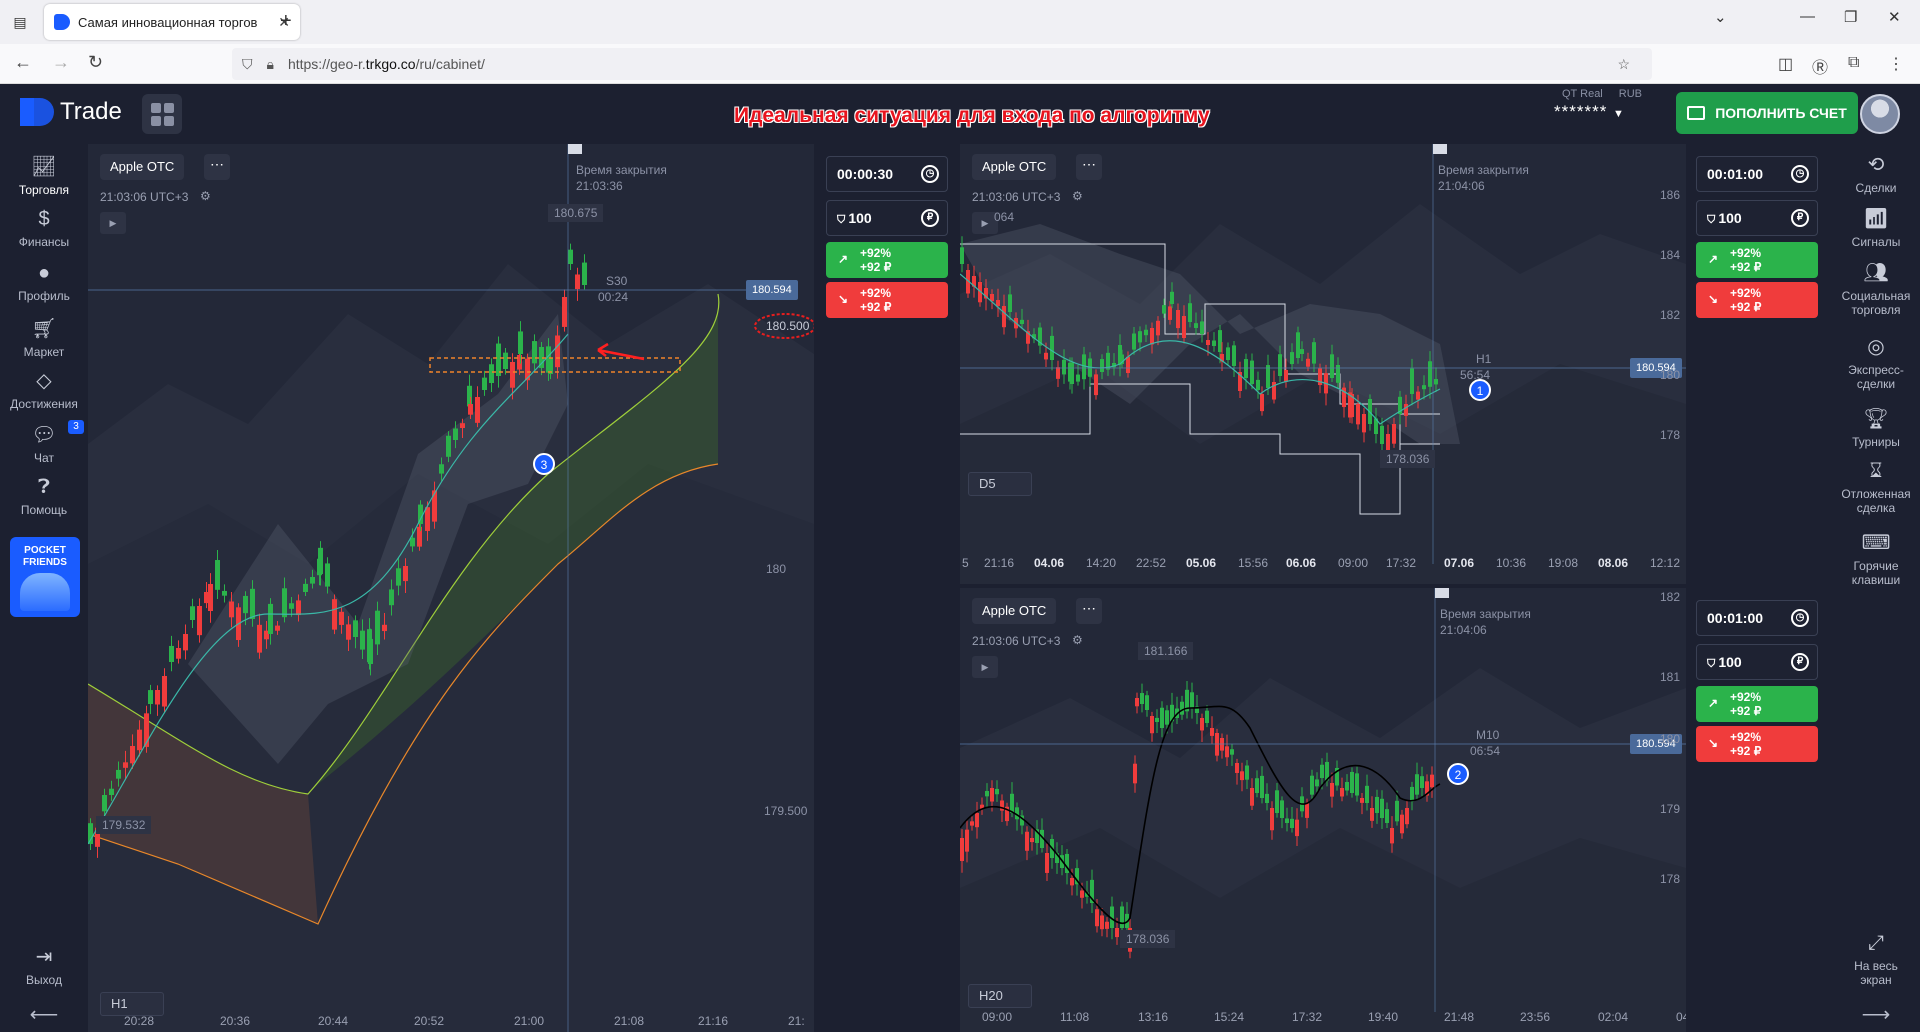 Image resolution: width=1920 pixels, height=1032 pixels. I want to click on tab-list-icon: ▤, so click(20, 22).